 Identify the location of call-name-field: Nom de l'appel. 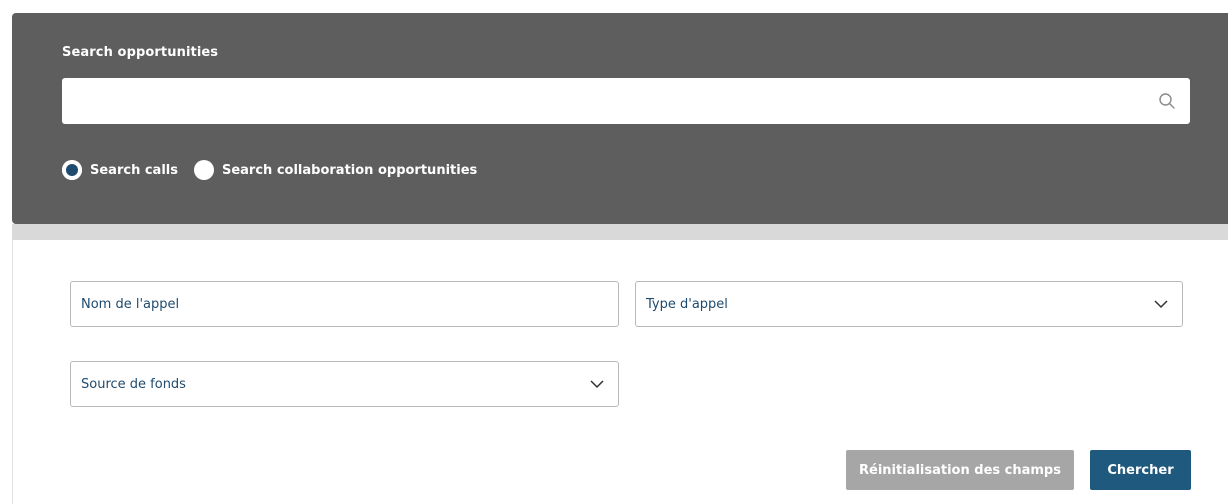
(344, 304).